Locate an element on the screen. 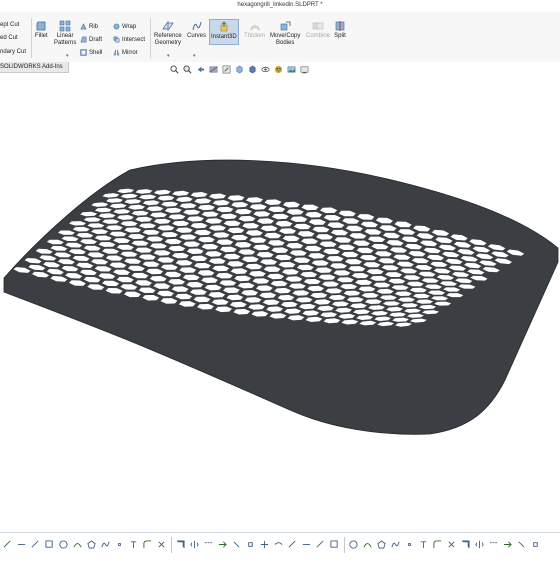 The image size is (560, 561). zoom-area-icon is located at coordinates (187, 69).